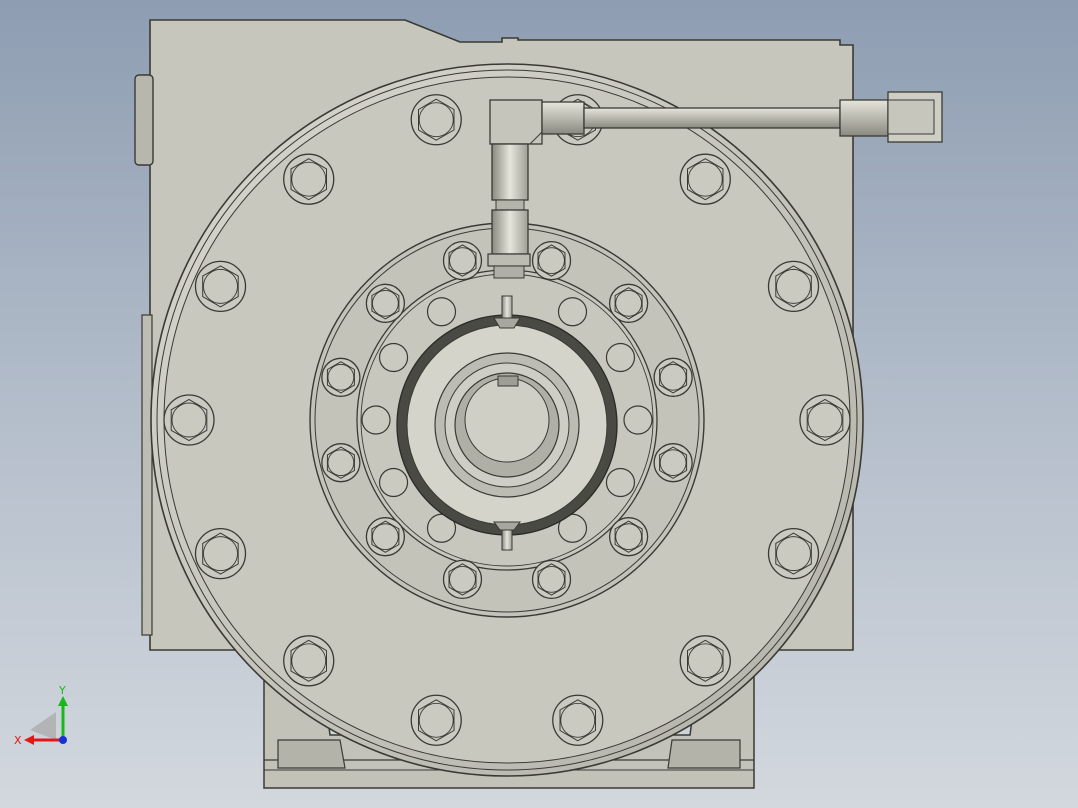 The height and width of the screenshot is (808, 1078). I want to click on y-axis-arrowhead, so click(63, 701).